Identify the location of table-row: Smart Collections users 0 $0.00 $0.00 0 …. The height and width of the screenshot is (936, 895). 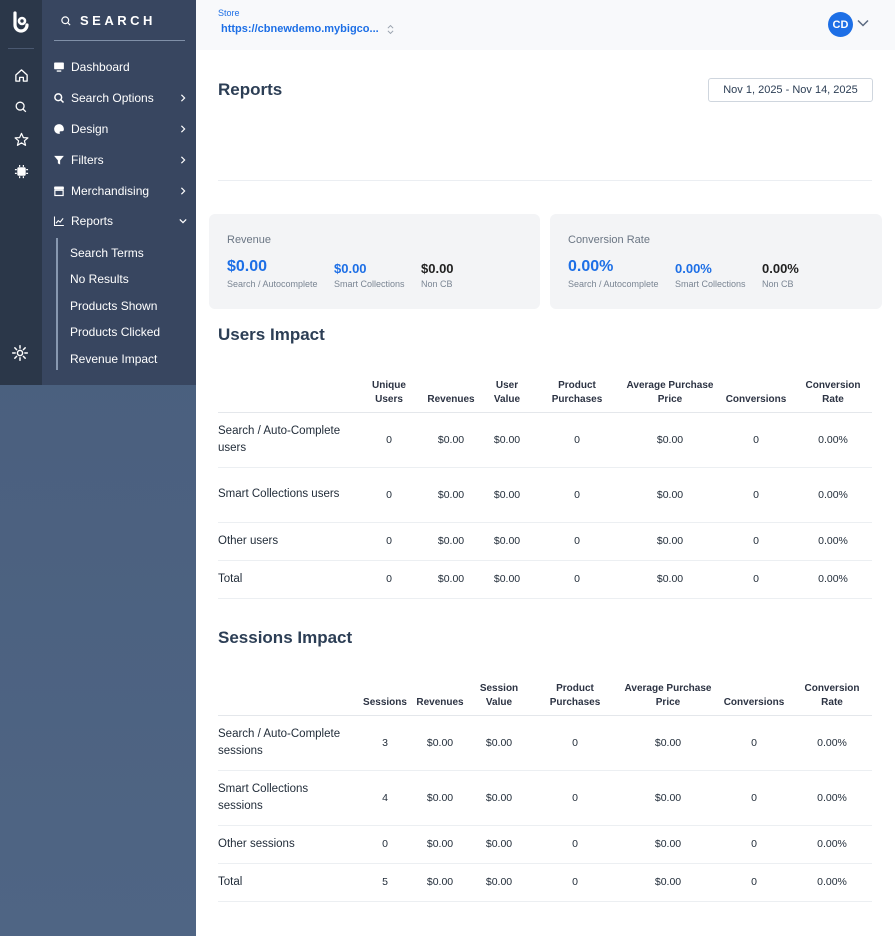
(545, 495).